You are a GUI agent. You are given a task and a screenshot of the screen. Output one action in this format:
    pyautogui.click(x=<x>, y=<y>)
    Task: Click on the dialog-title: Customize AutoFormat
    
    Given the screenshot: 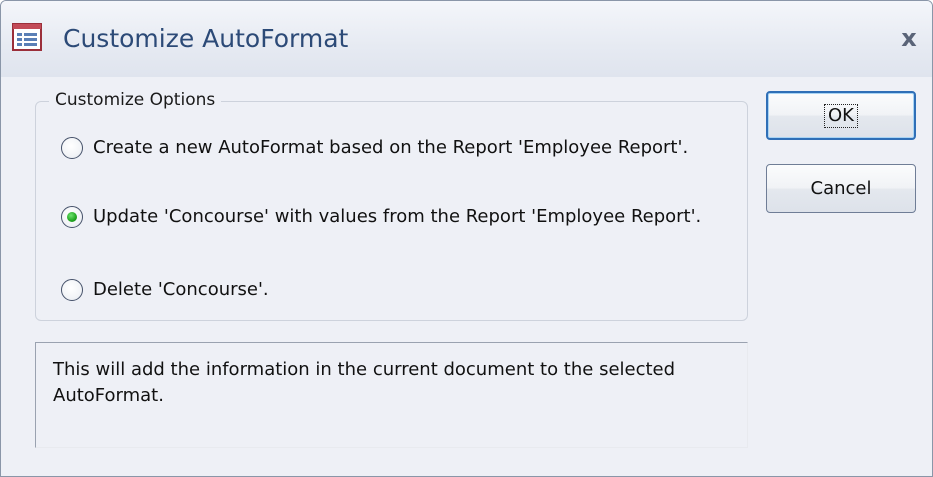 What is the action you would take?
    pyautogui.click(x=206, y=38)
    